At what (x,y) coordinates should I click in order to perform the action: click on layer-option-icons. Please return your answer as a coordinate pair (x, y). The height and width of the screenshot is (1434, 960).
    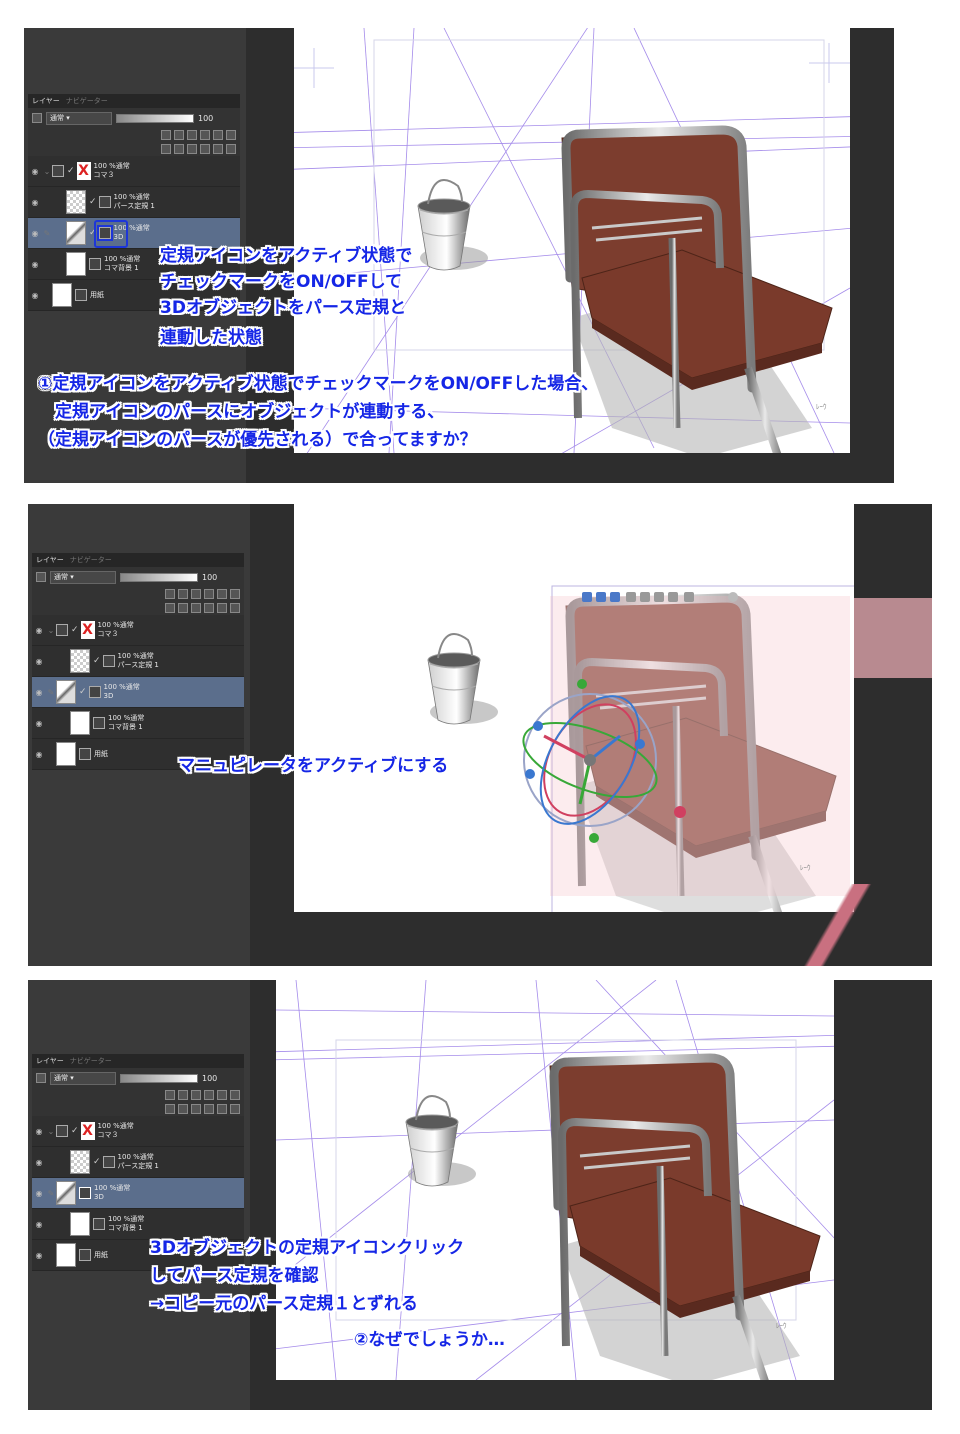
    Looking at the image, I should click on (138, 594).